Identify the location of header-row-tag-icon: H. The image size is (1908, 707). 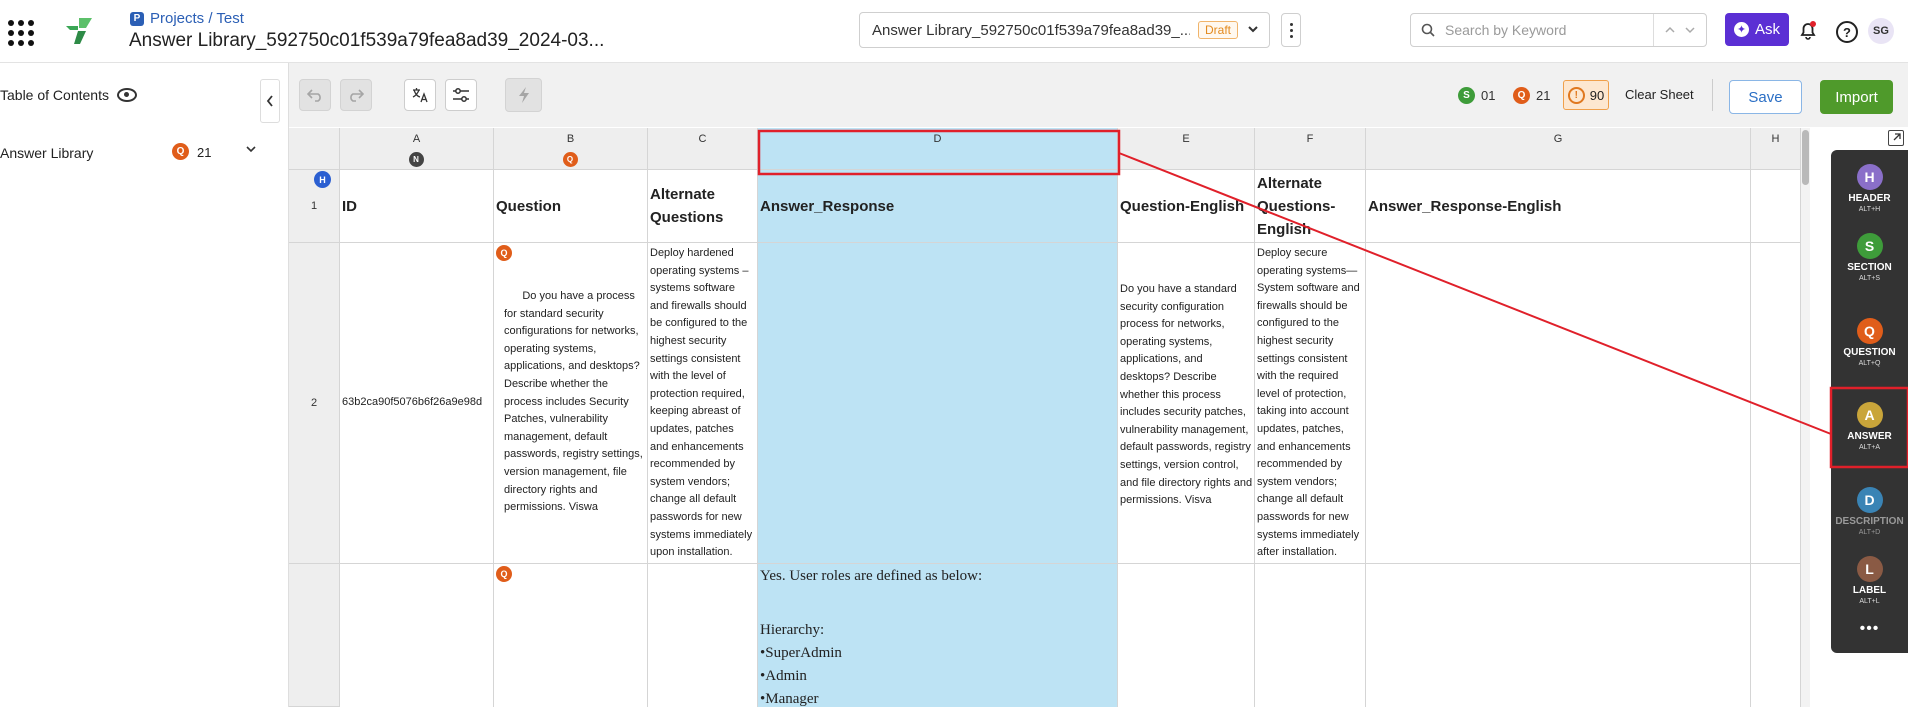
(322, 179).